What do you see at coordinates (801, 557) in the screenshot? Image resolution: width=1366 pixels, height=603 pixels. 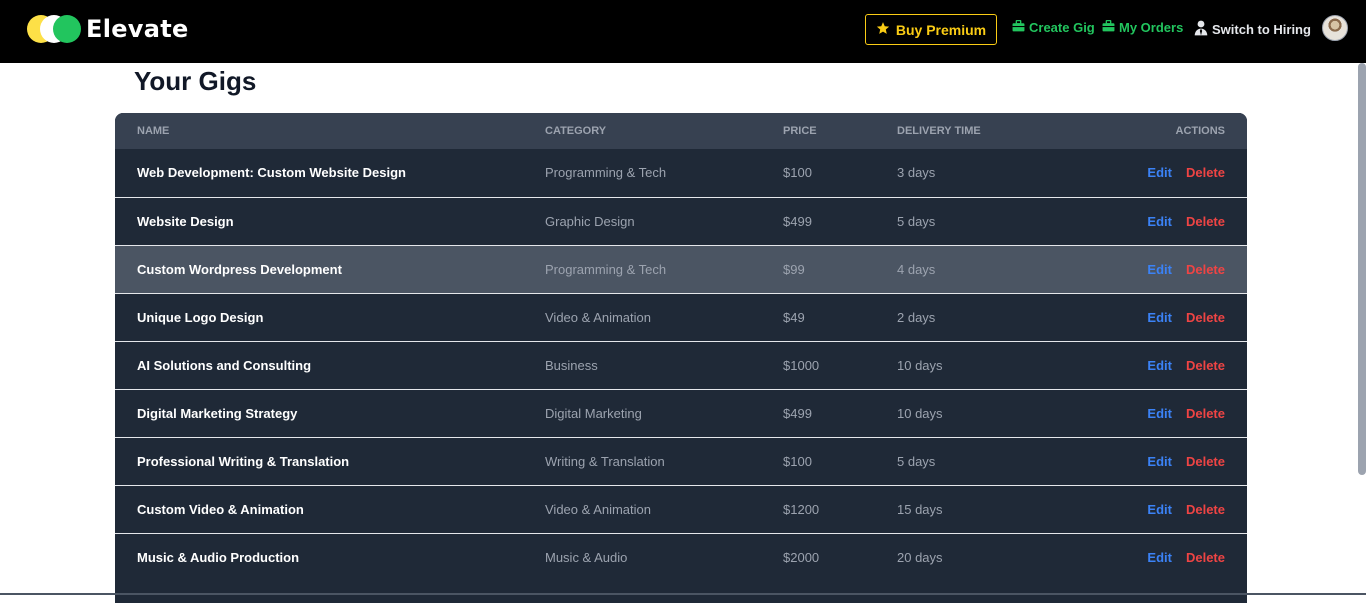 I see `gig-price: $2000` at bounding box center [801, 557].